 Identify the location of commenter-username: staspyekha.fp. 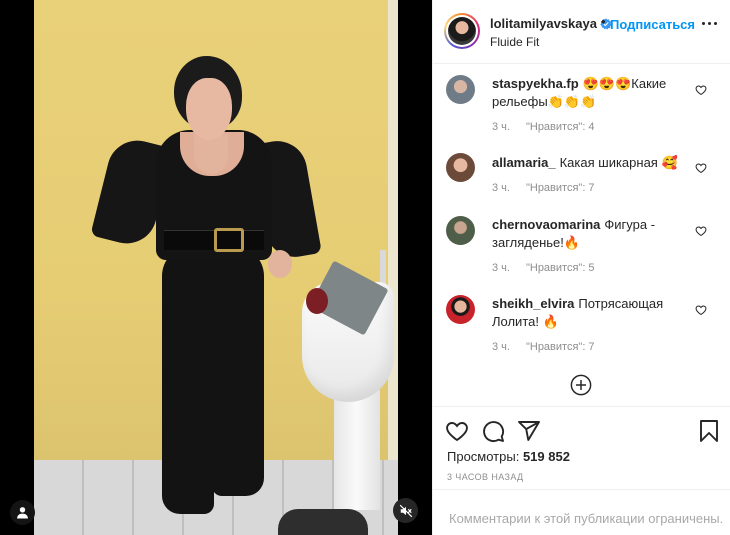
(535, 83).